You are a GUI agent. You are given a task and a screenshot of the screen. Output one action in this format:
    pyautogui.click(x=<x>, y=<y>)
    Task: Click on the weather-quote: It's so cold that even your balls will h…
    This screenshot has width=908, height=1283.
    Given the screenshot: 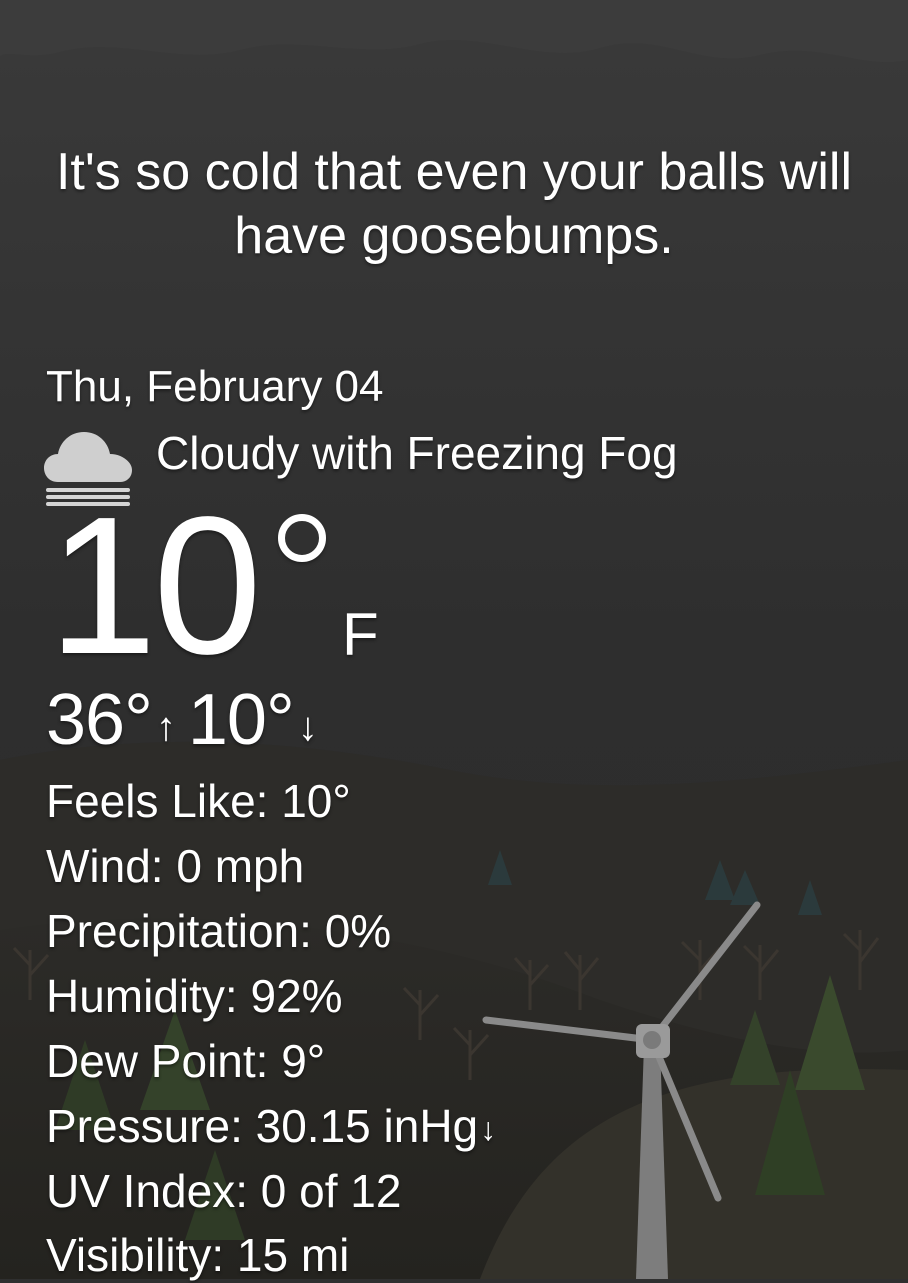 What is the action you would take?
    pyautogui.click(x=454, y=204)
    